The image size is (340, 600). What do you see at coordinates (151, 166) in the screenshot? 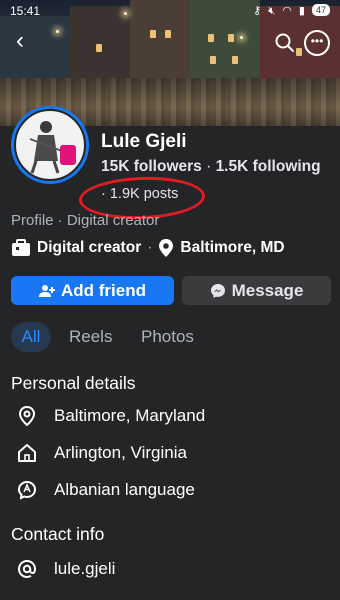
I see `followers-count: 15K followers` at bounding box center [151, 166].